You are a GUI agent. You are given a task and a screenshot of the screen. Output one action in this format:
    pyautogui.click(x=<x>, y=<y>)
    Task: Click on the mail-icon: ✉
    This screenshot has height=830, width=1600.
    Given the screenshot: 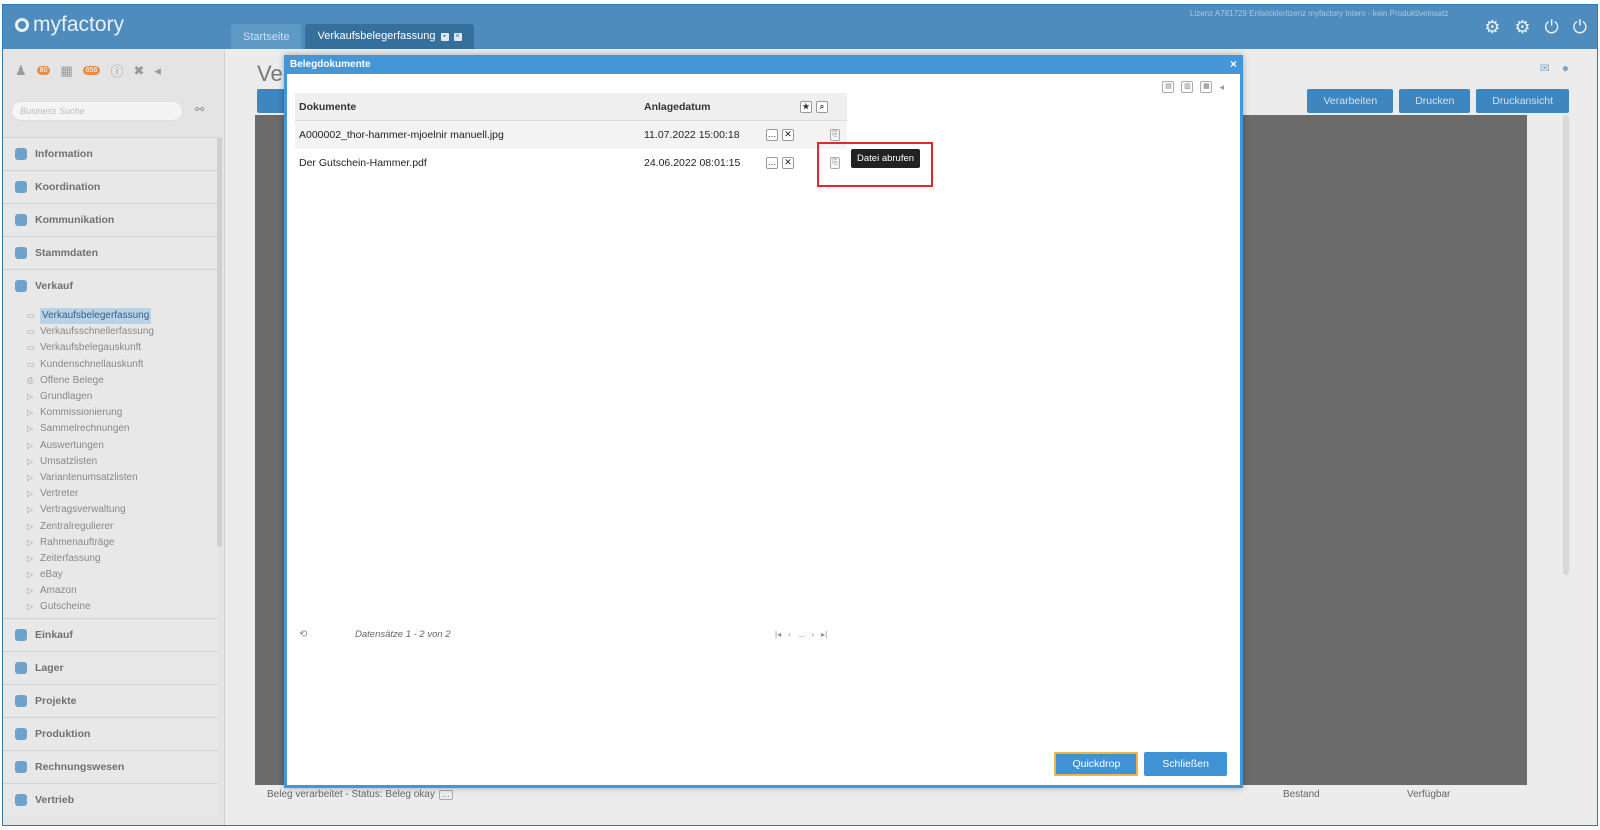 What is the action you would take?
    pyautogui.click(x=1545, y=68)
    